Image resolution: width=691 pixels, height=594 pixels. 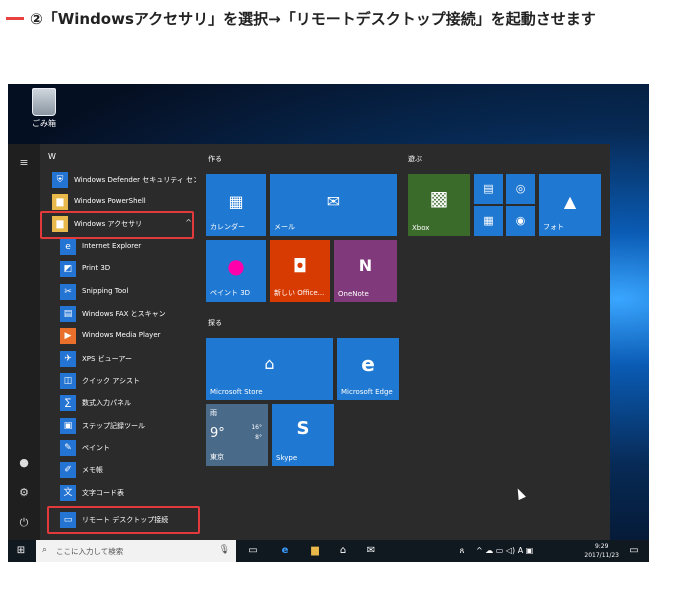 I want to click on tile-store: ⌂ Microsoft Store, so click(x=269, y=369).